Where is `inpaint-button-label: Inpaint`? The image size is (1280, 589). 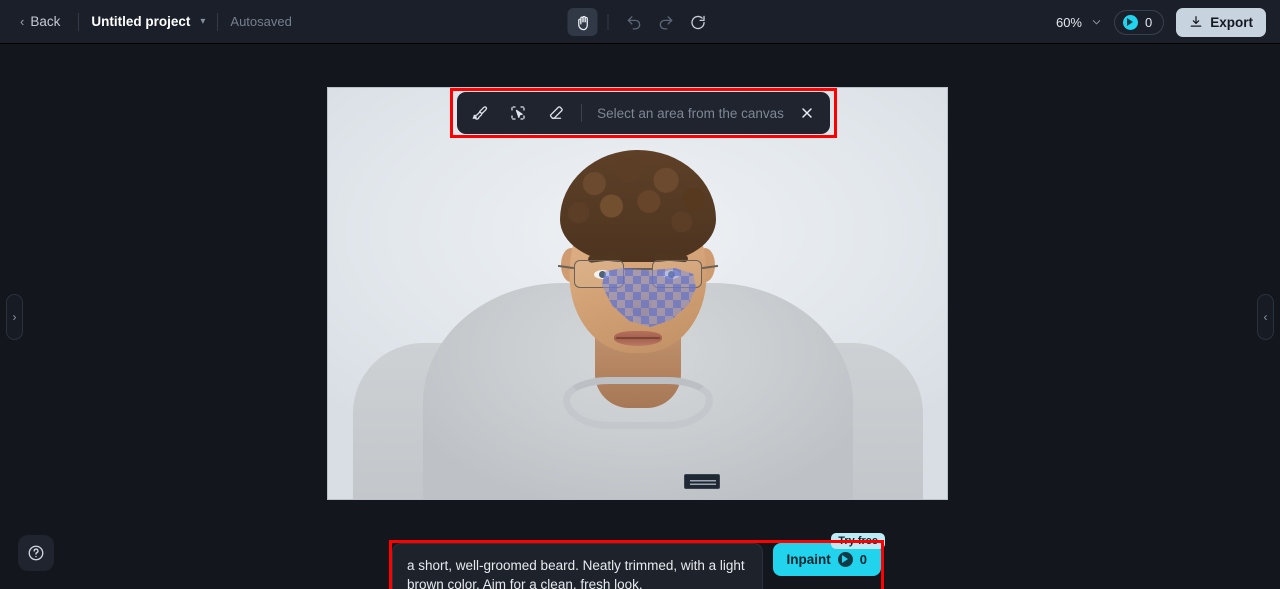
inpaint-button-label: Inpaint is located at coordinates (808, 559).